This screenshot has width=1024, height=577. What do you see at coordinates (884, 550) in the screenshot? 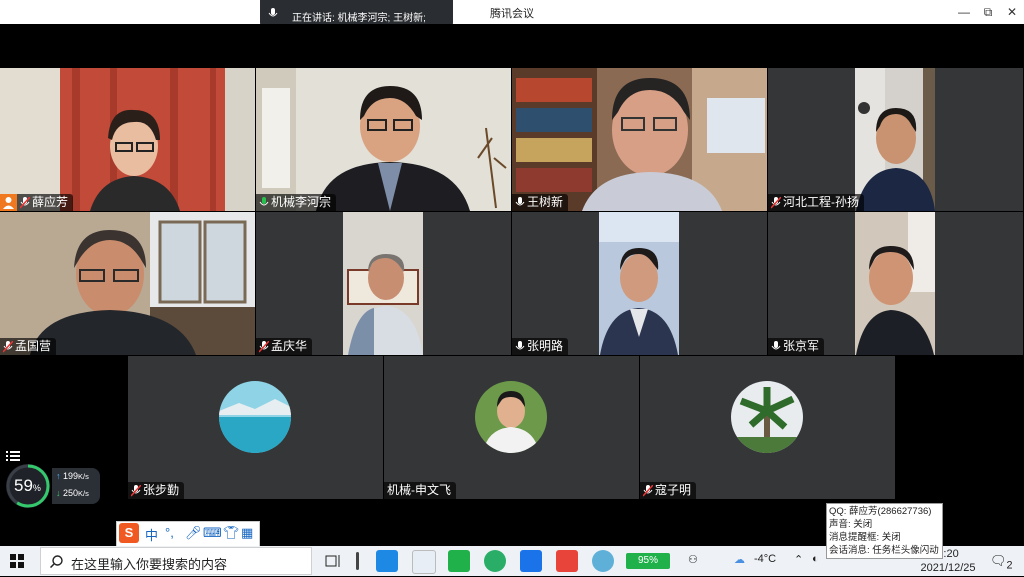
I see `qq-line4: 会话消息: 任务栏头像闪动` at bounding box center [884, 550].